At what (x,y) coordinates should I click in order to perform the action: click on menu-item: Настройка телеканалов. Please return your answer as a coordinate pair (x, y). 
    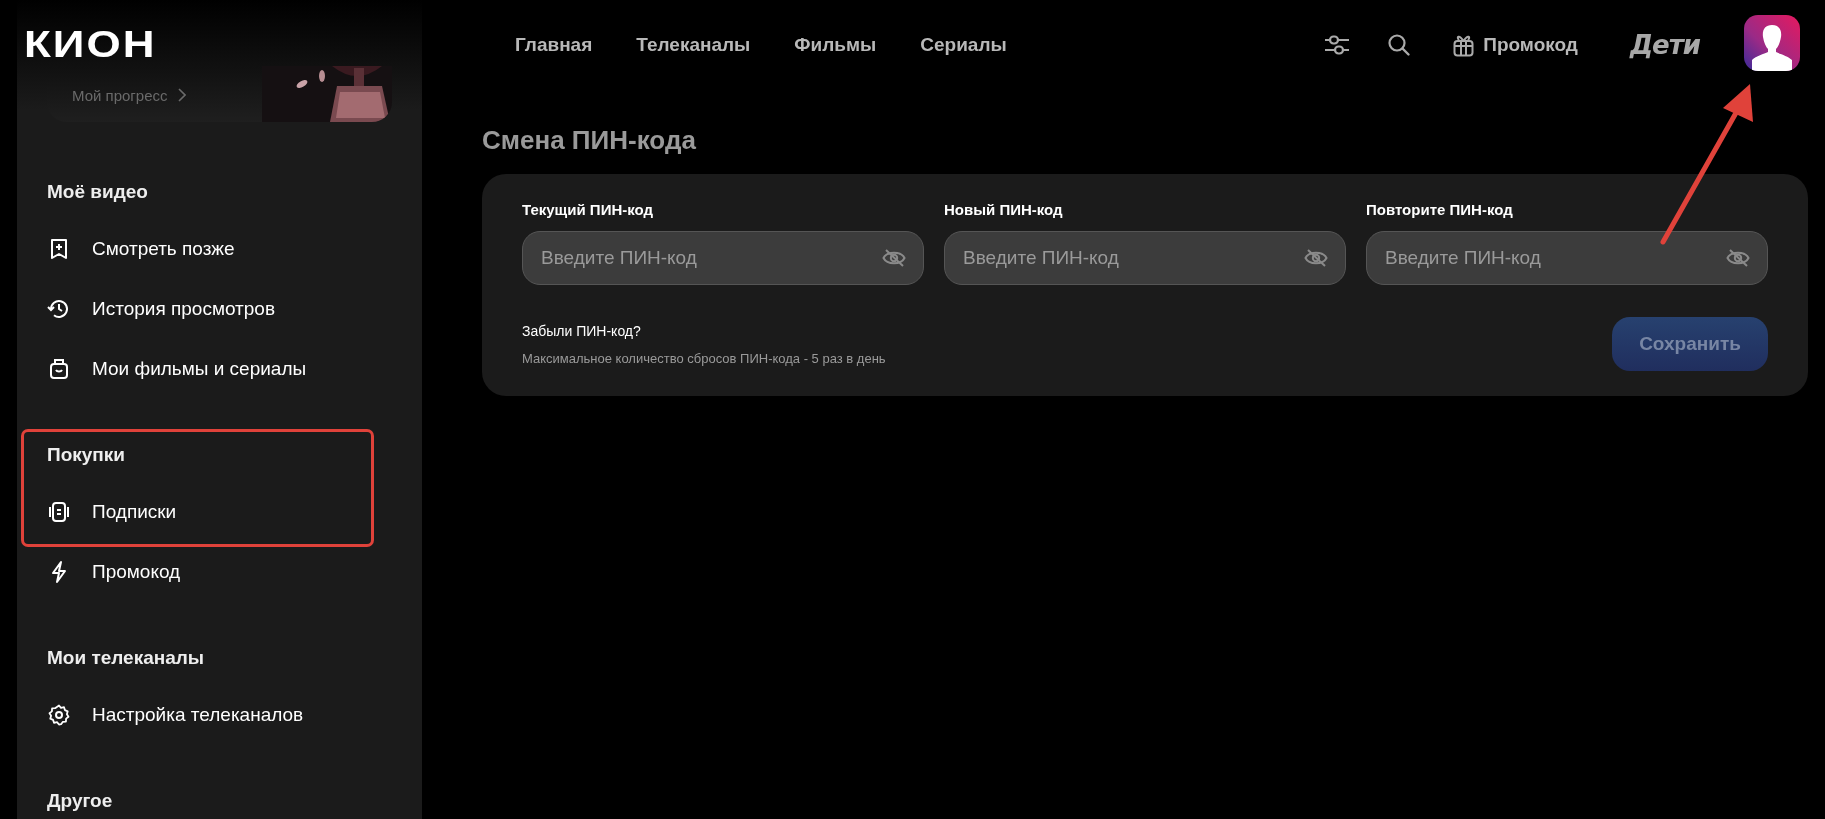
    Looking at the image, I should click on (234, 715).